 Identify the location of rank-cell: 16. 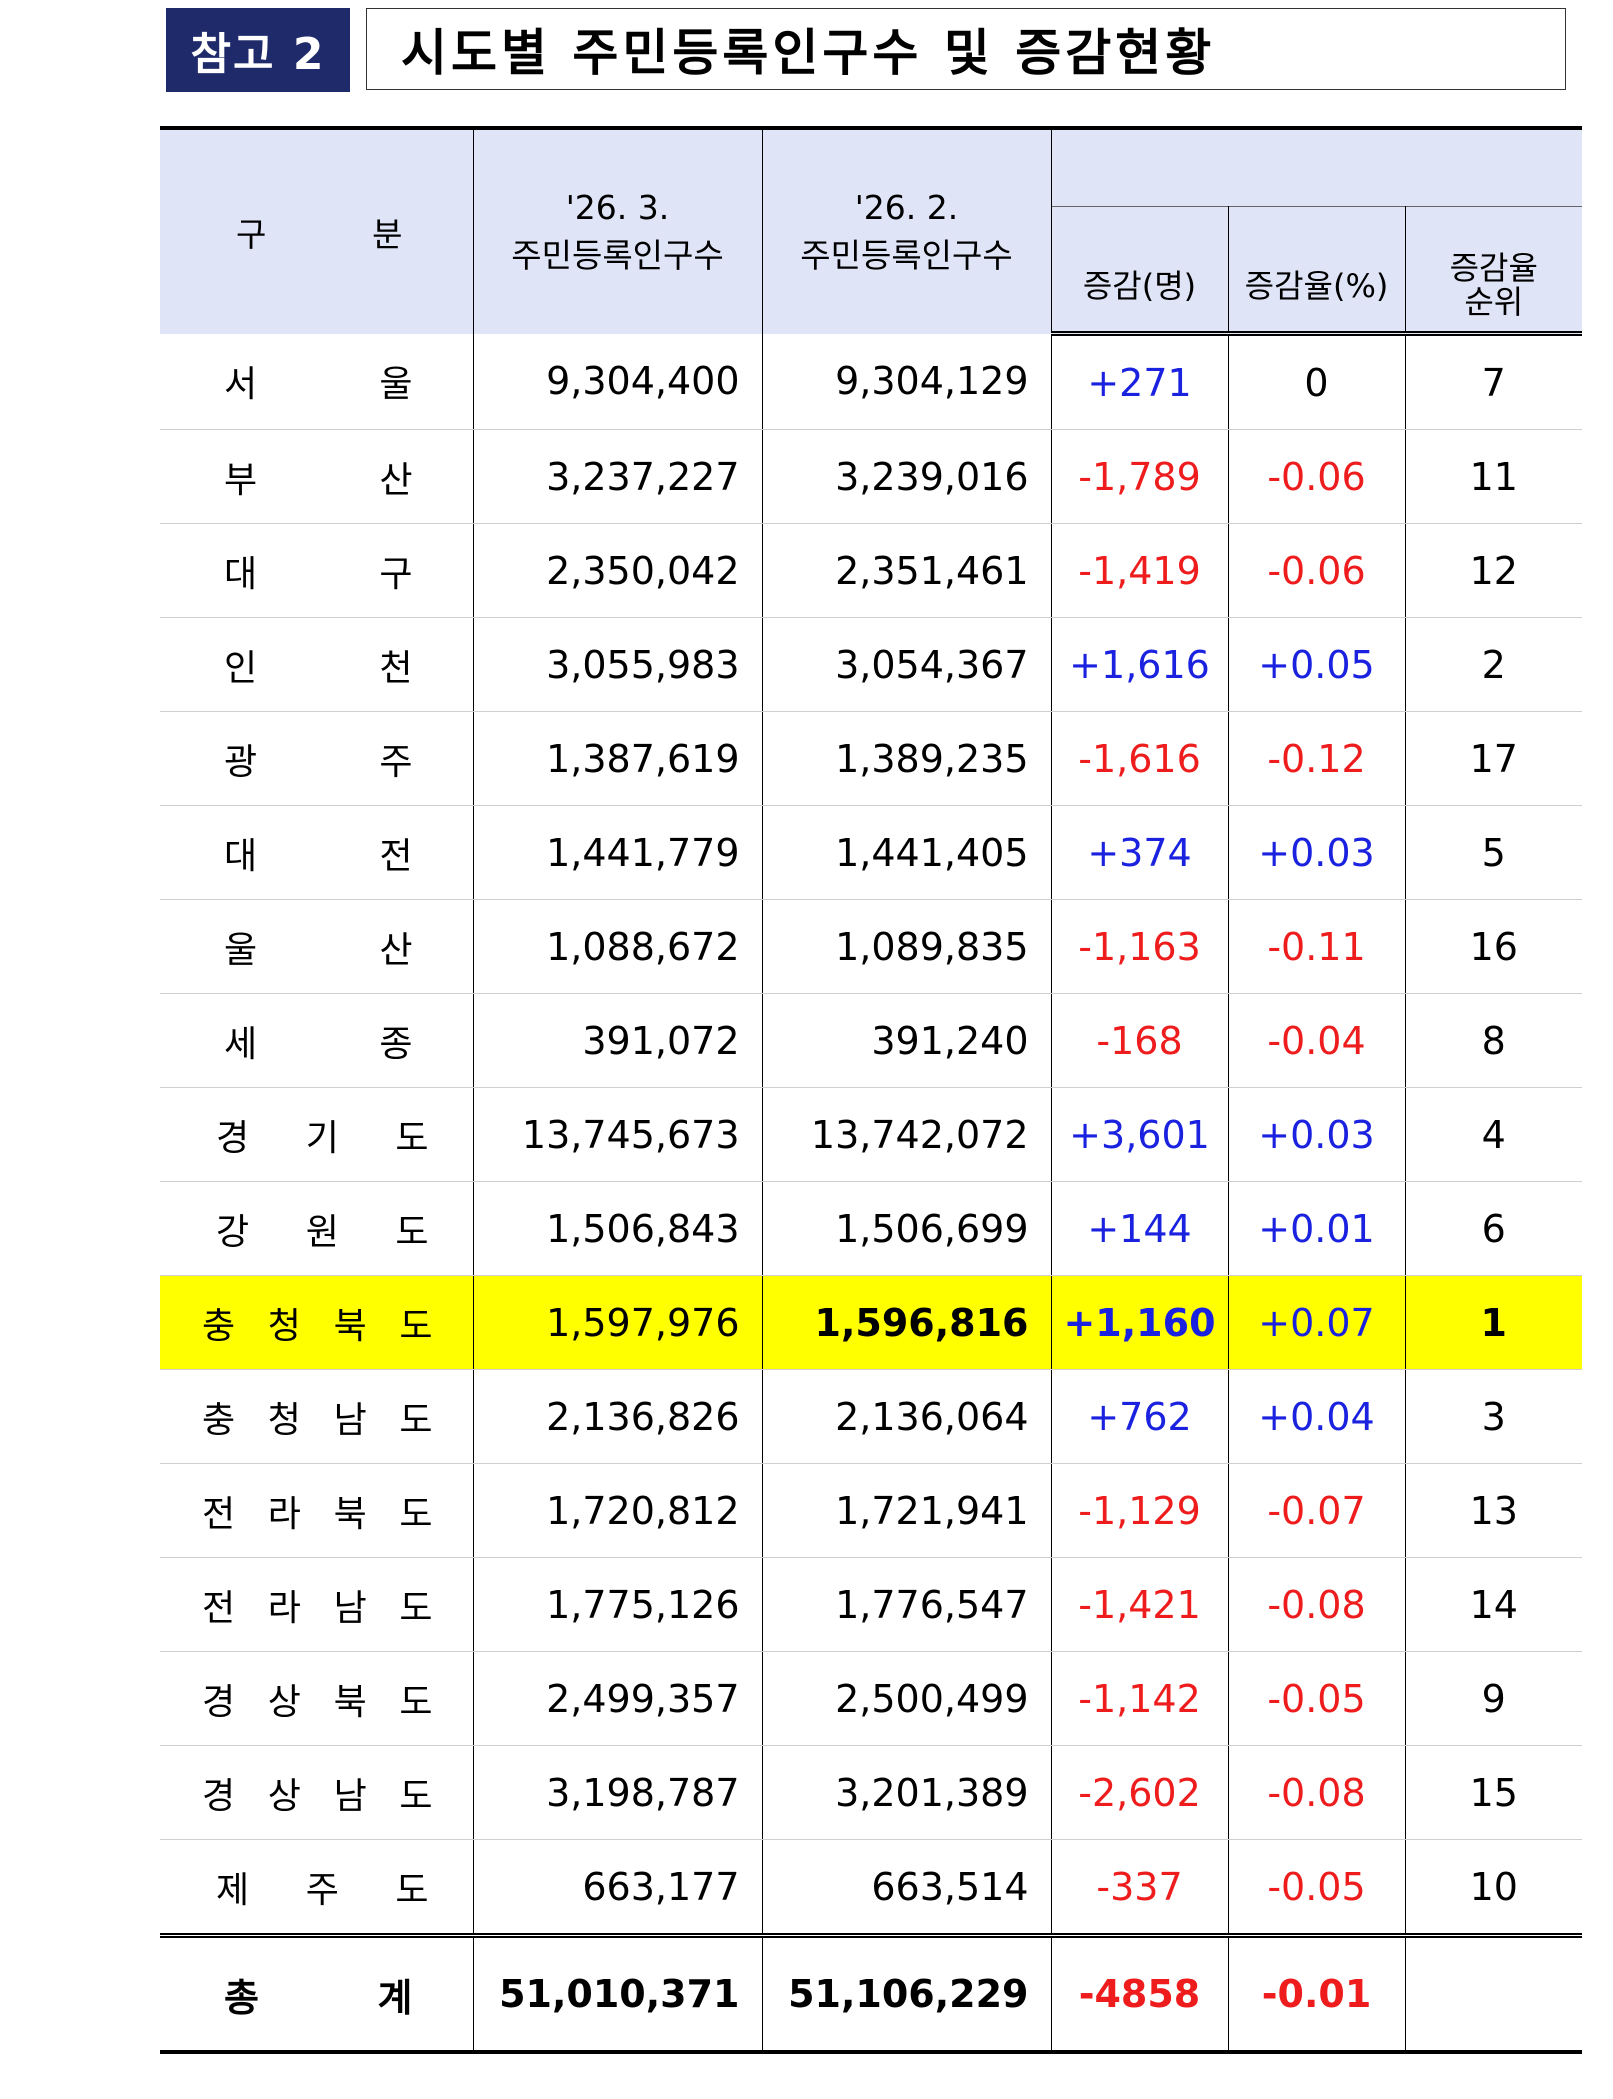
(1494, 946).